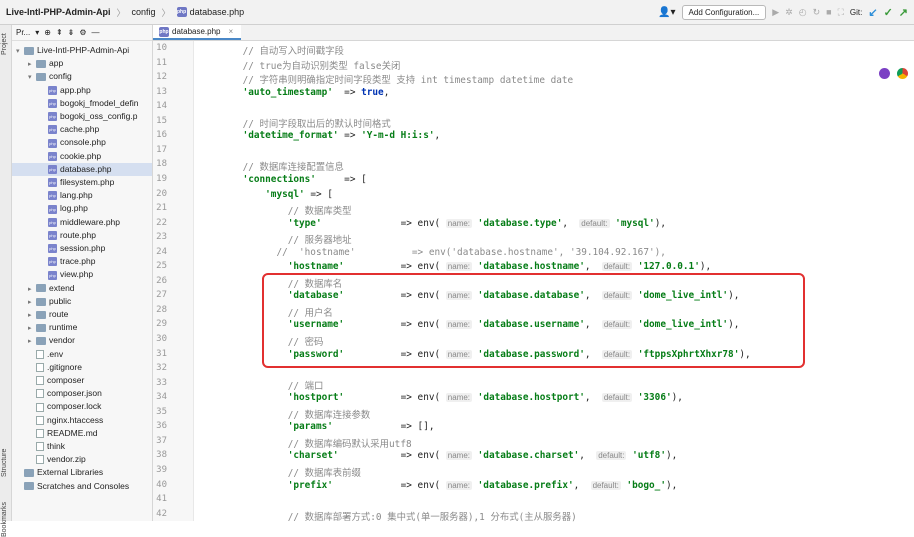 The image size is (914, 537). What do you see at coordinates (75, 89) in the screenshot?
I see `tree-item-label: app.php` at bounding box center [75, 89].